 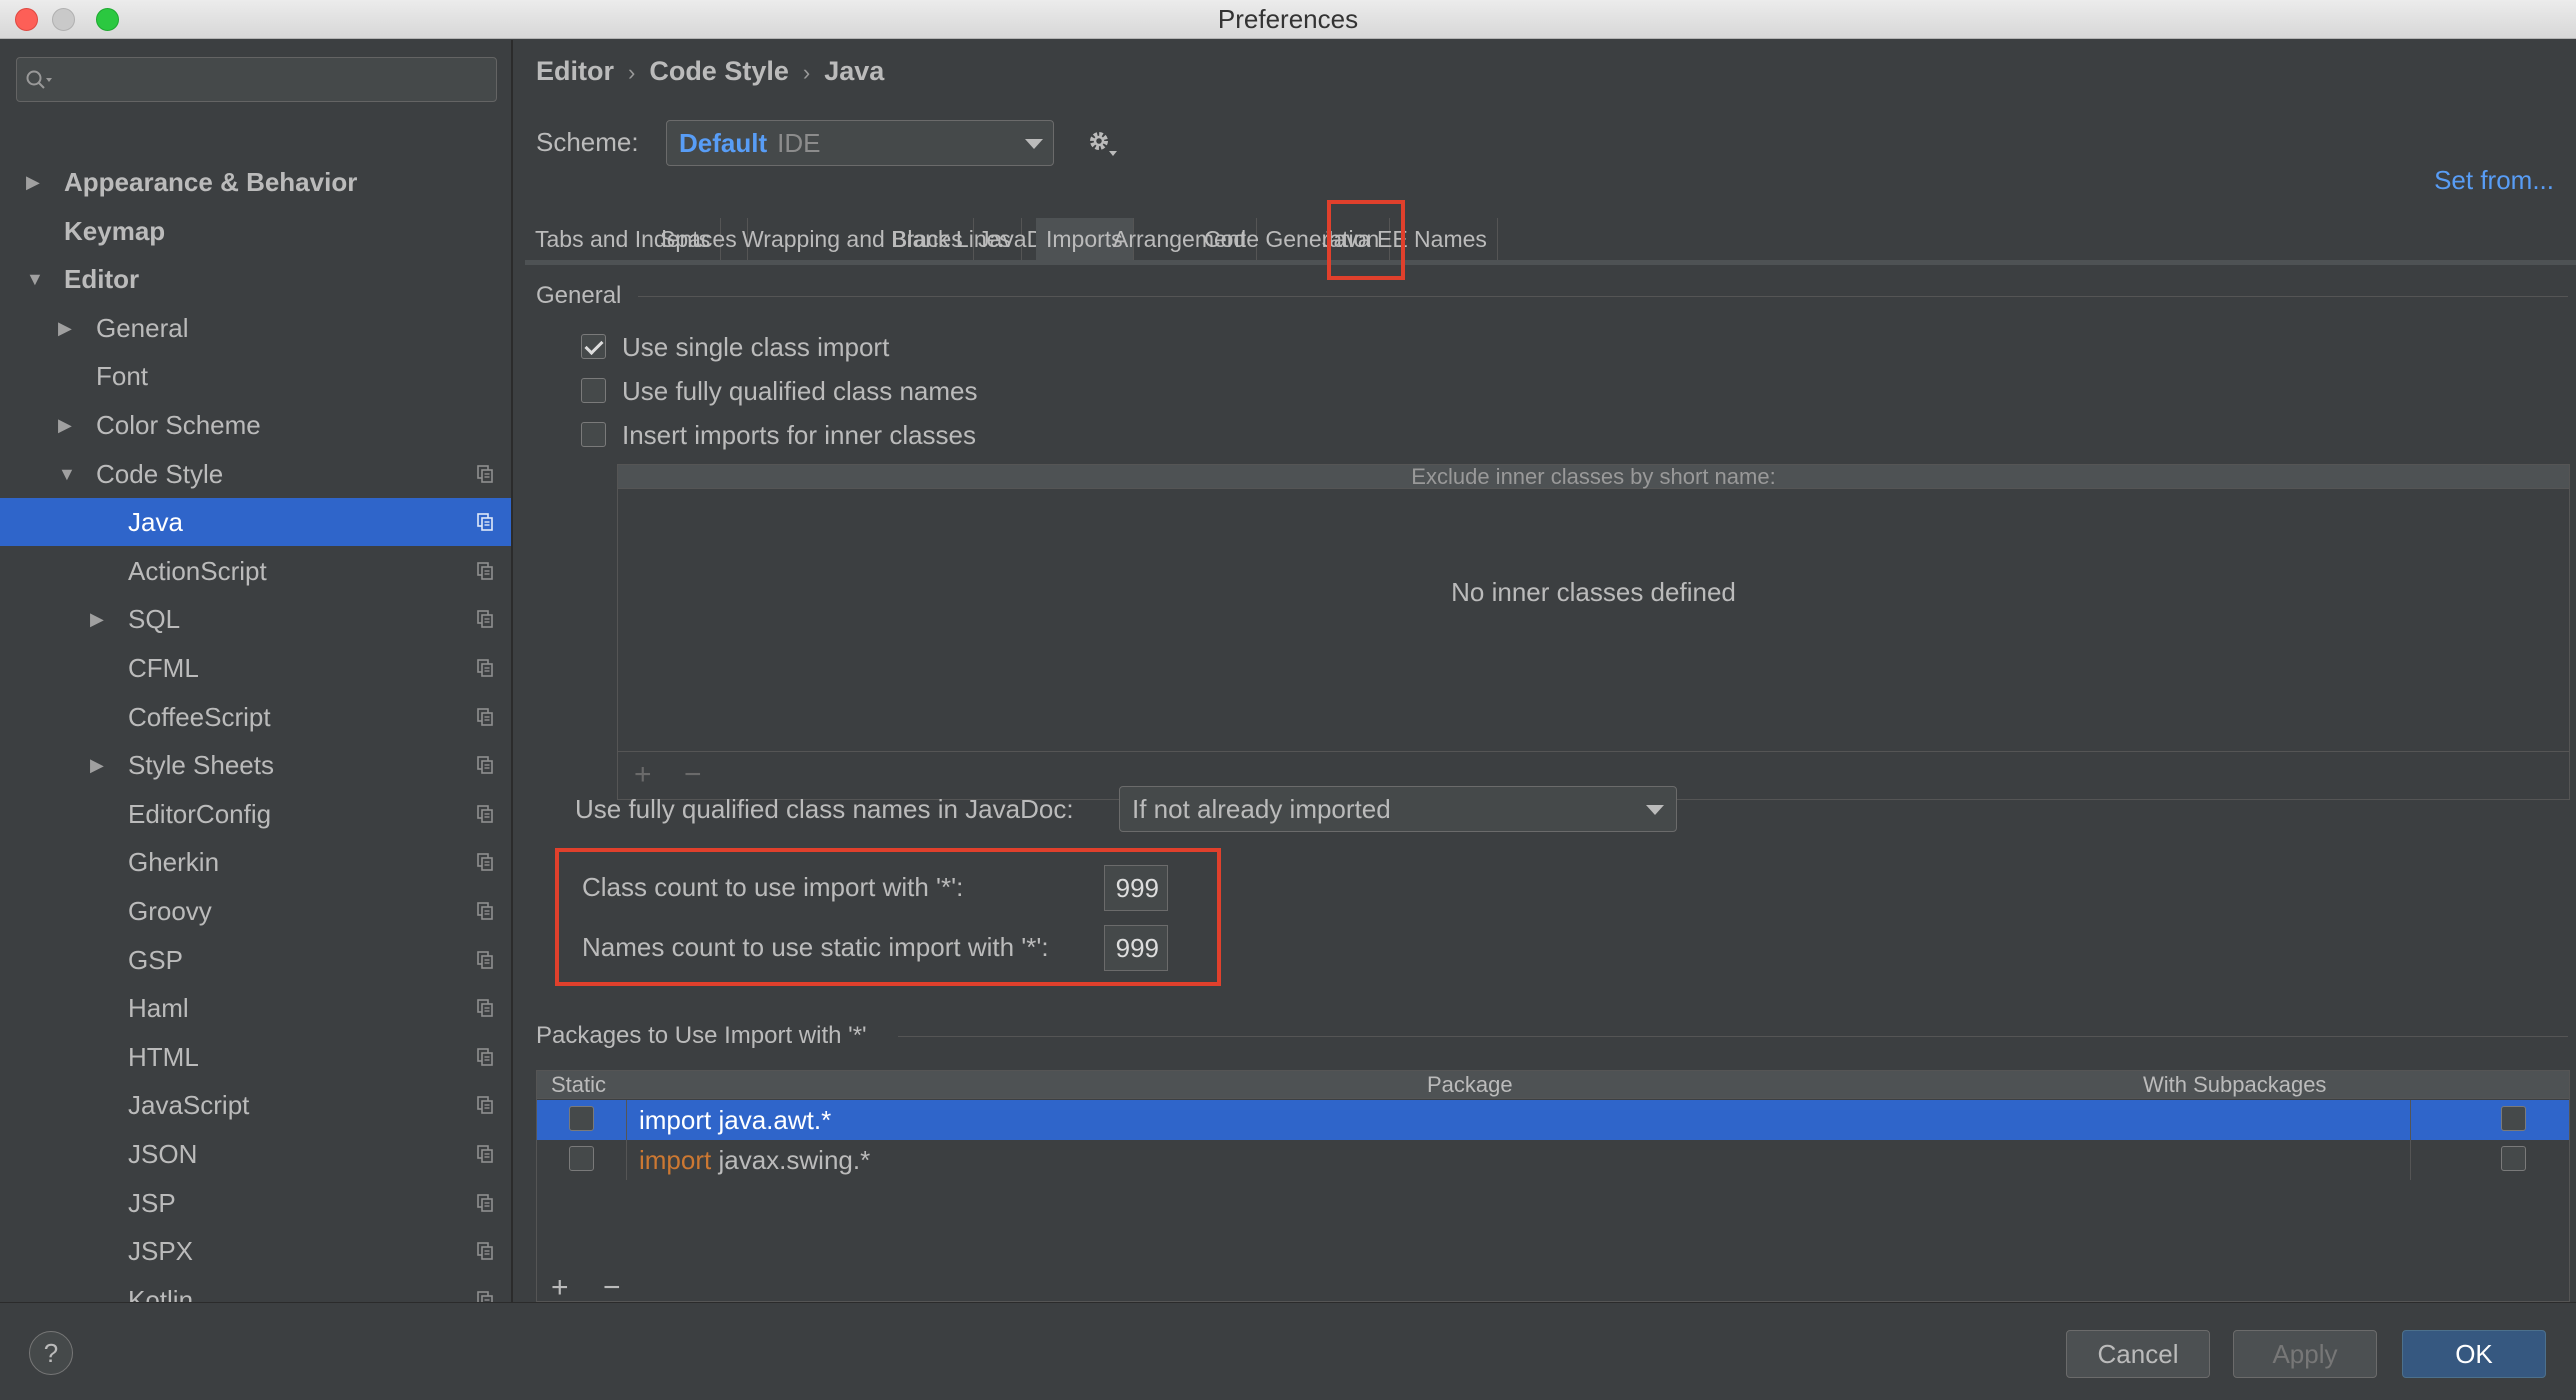 I want to click on sidebar-item-java: Java, so click(x=255, y=522).